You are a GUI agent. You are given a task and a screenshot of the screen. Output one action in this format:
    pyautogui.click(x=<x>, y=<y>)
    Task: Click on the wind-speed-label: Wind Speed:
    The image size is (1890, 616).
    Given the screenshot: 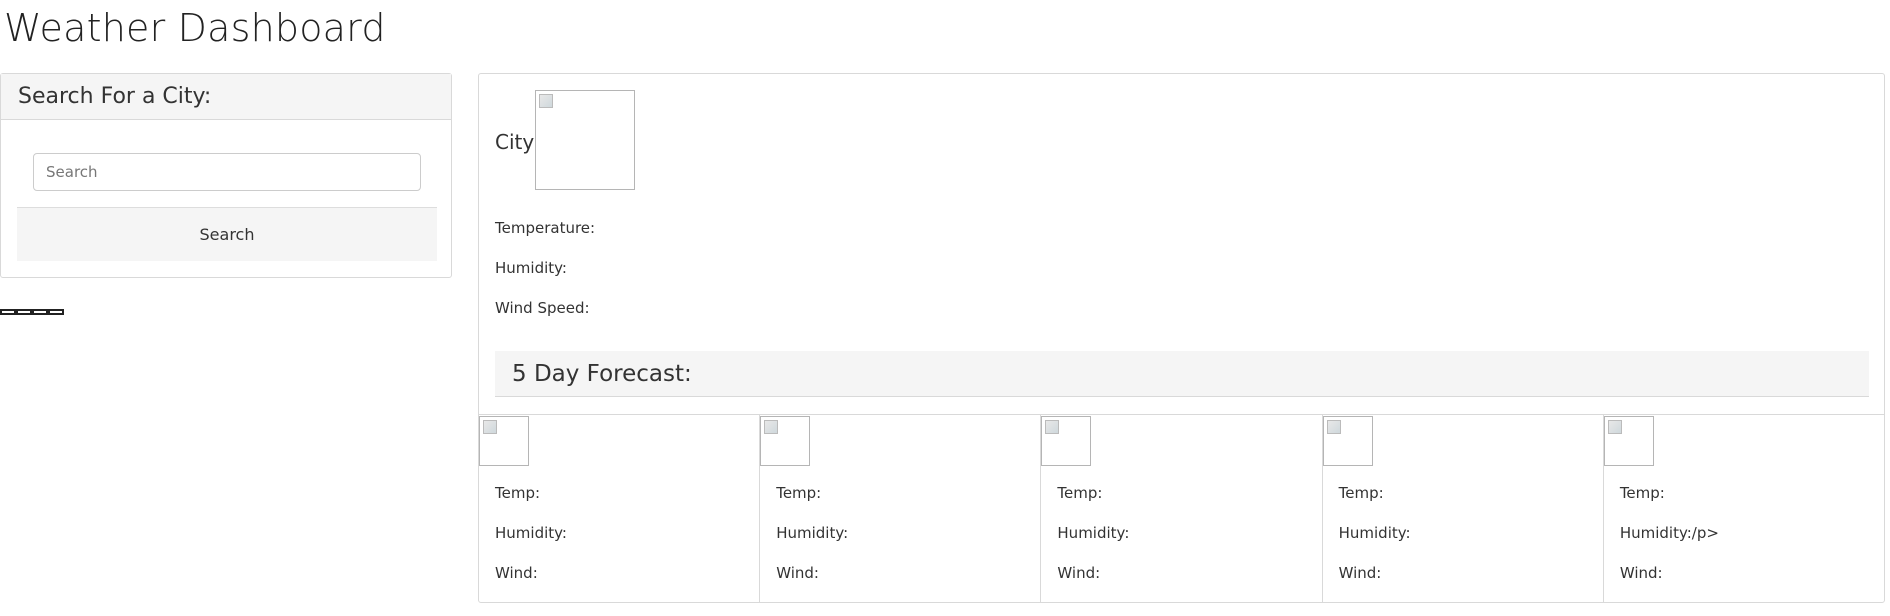 What is the action you would take?
    pyautogui.click(x=542, y=308)
    